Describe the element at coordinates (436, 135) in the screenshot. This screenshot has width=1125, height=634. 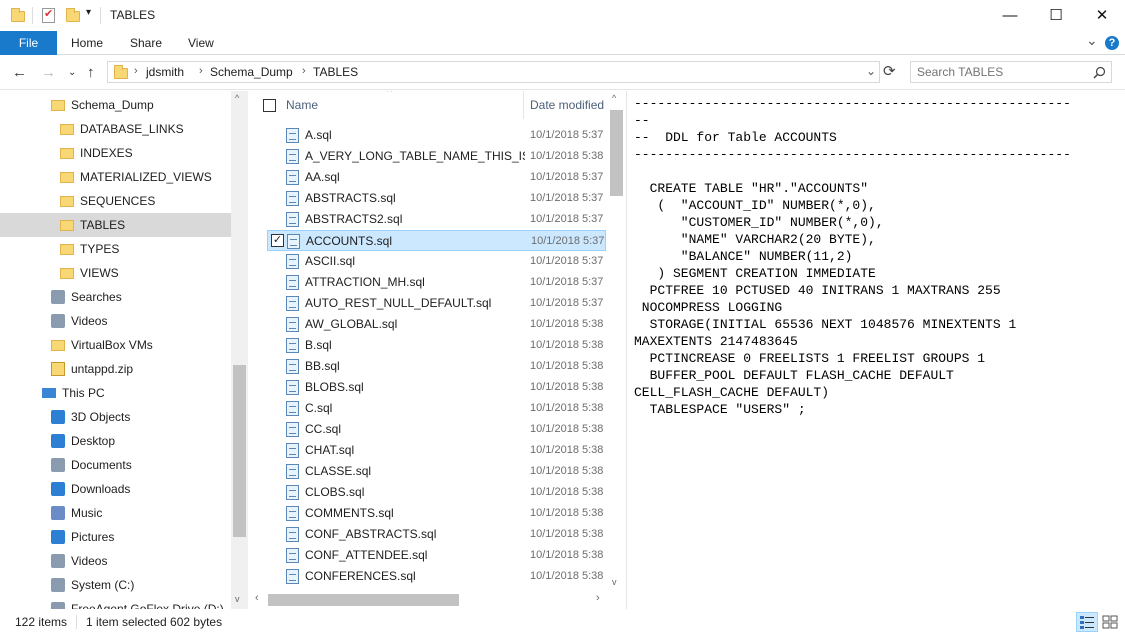
I see `file-row: A.sql 10/1/2018 5:37` at that location.